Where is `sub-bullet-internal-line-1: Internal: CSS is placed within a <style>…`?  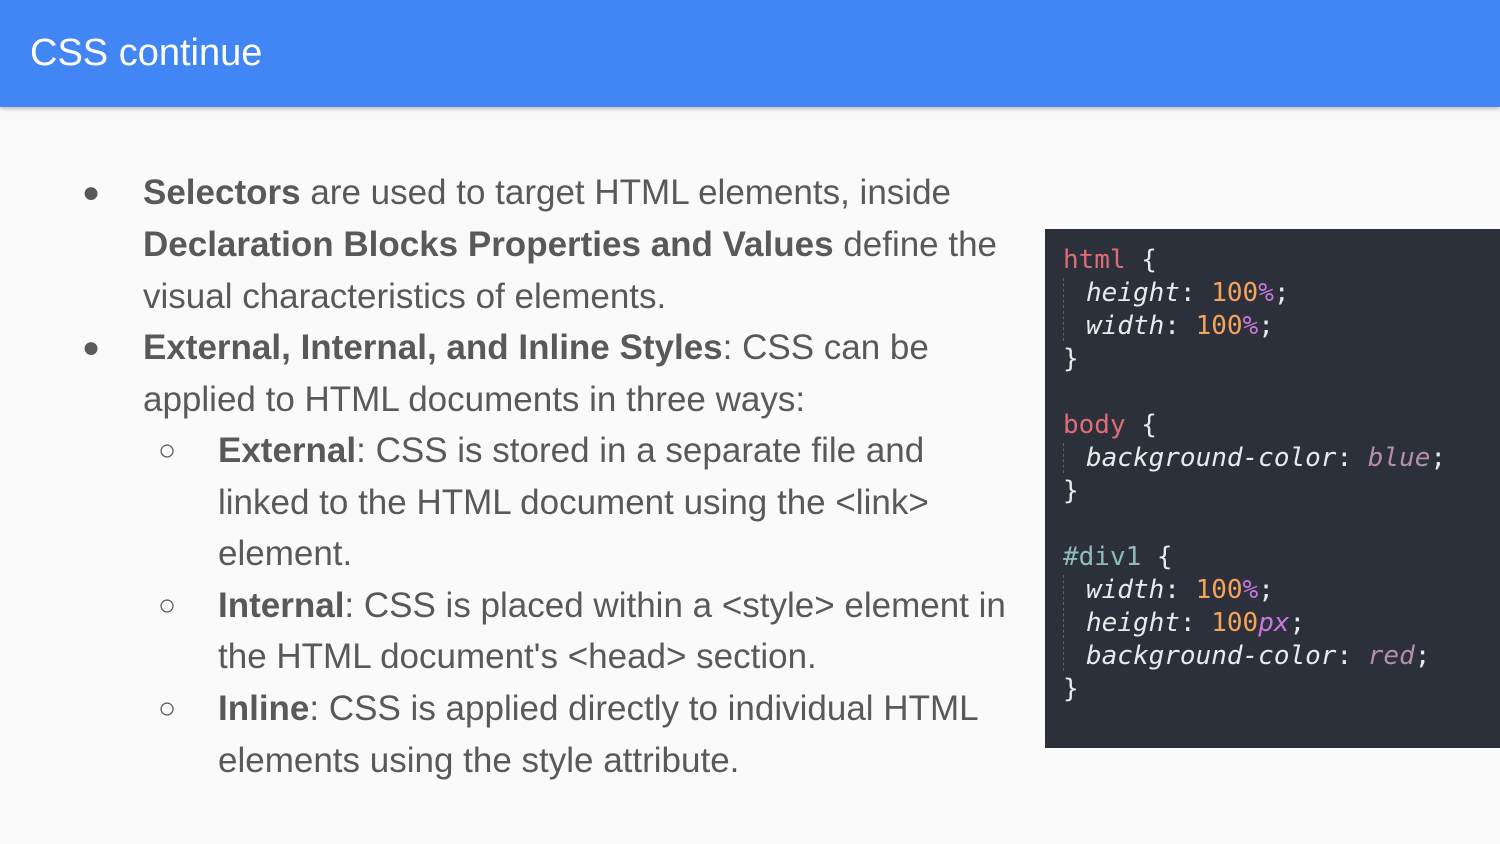 sub-bullet-internal-line-1: Internal: CSS is placed within a <style>… is located at coordinates (612, 606).